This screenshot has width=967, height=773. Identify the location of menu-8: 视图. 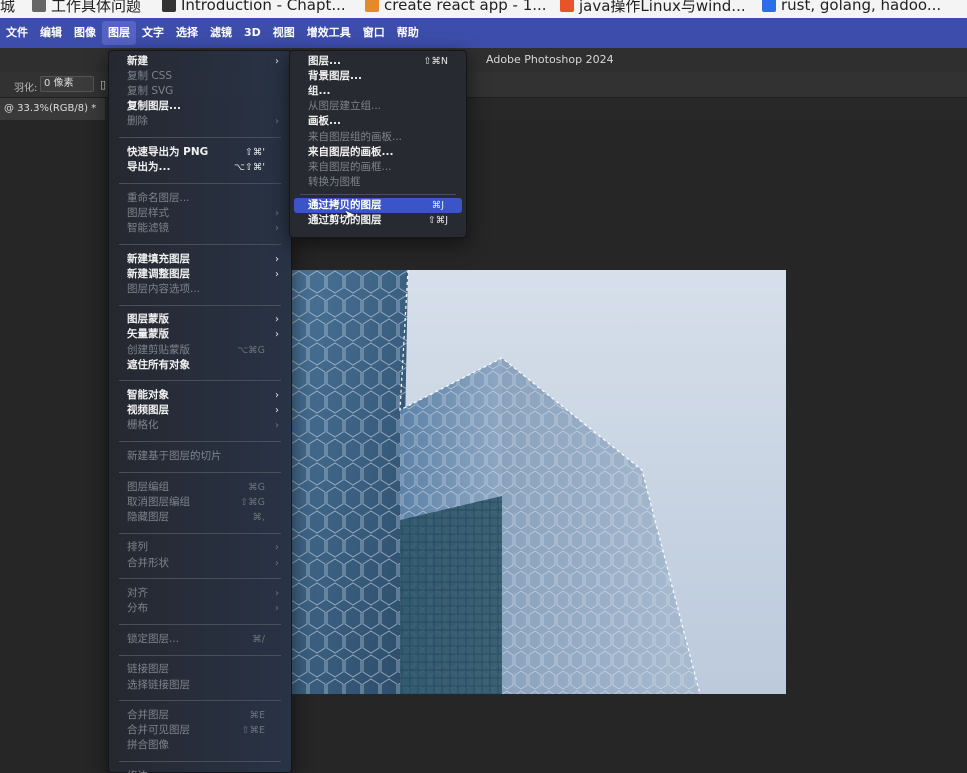
(284, 33).